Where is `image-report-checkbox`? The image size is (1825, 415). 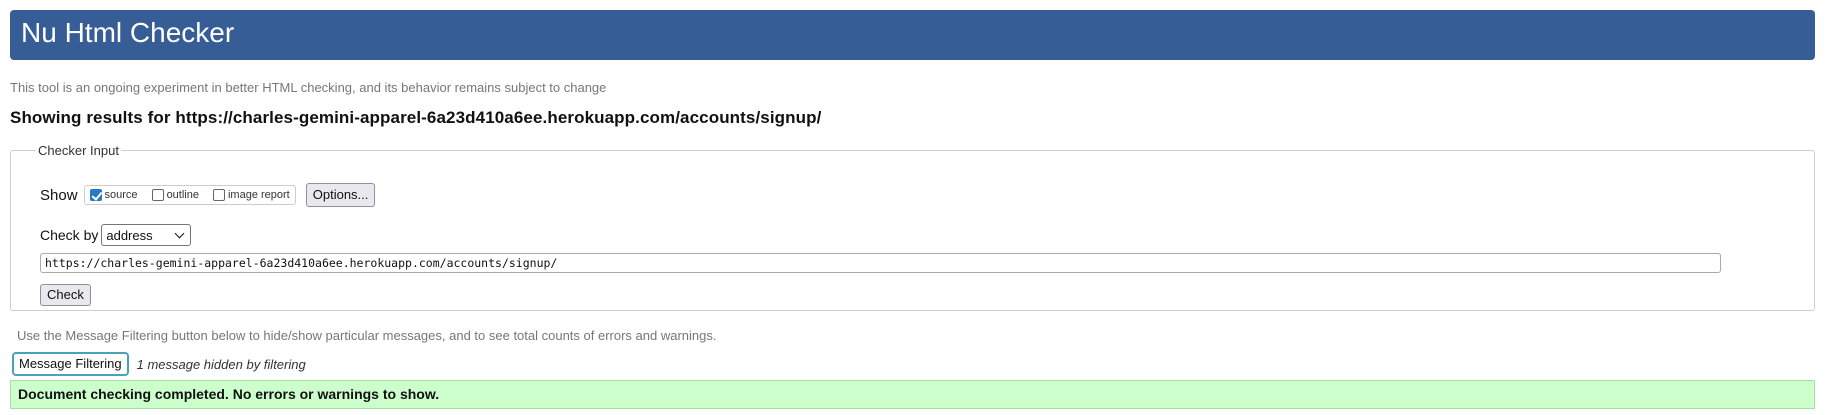
image-report-checkbox is located at coordinates (218, 195).